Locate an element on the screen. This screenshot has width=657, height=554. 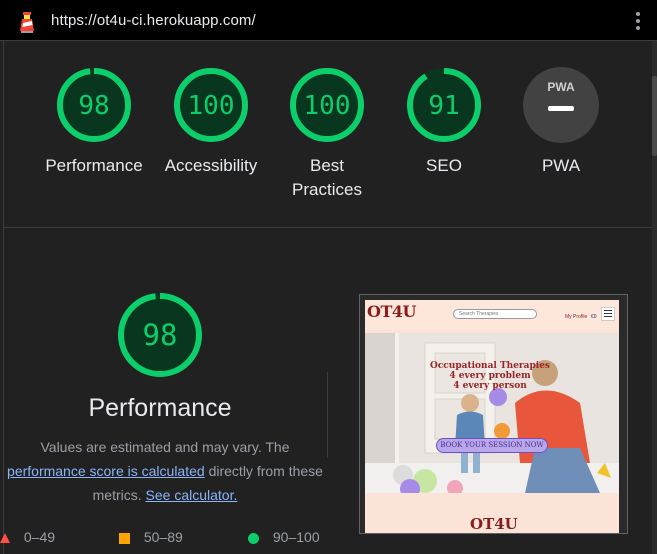
gauge-performance: 98 Performance is located at coordinates (94, 121).